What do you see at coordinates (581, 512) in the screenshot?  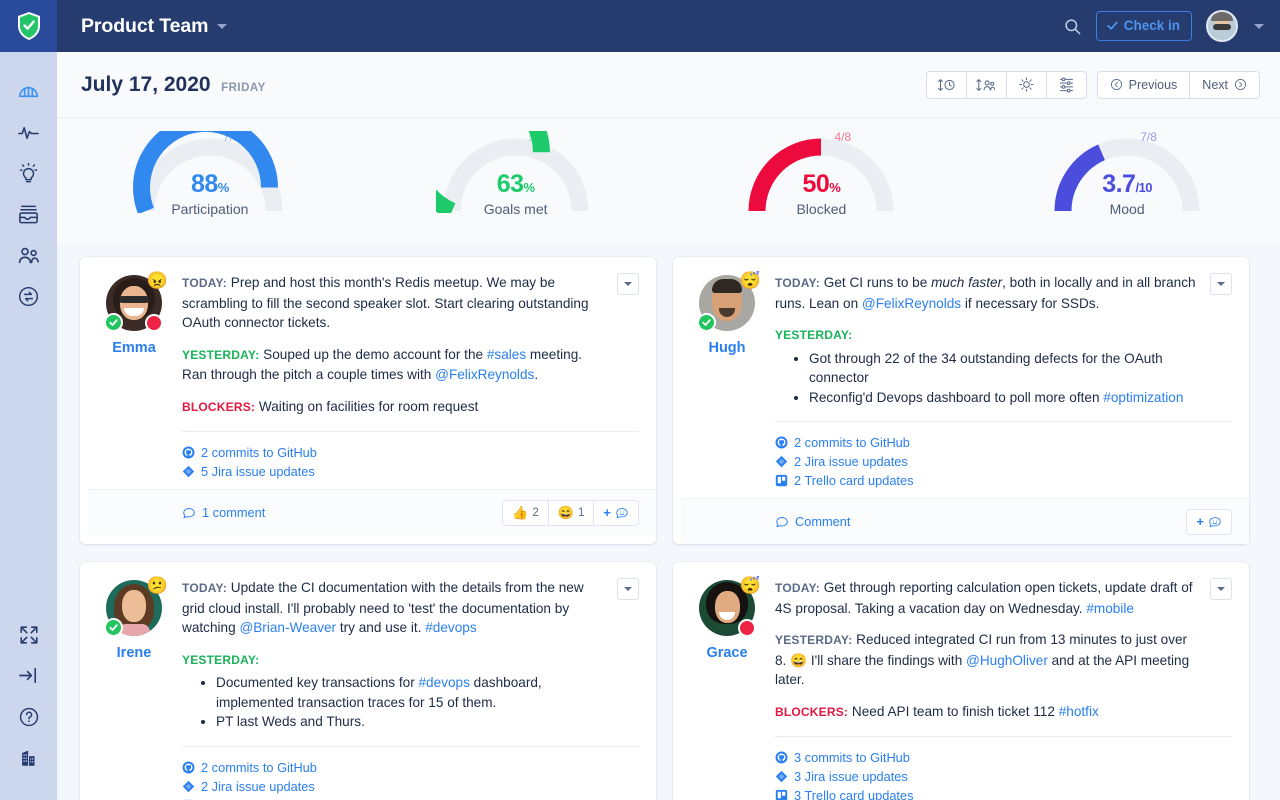 I see `reaction-count: 1` at bounding box center [581, 512].